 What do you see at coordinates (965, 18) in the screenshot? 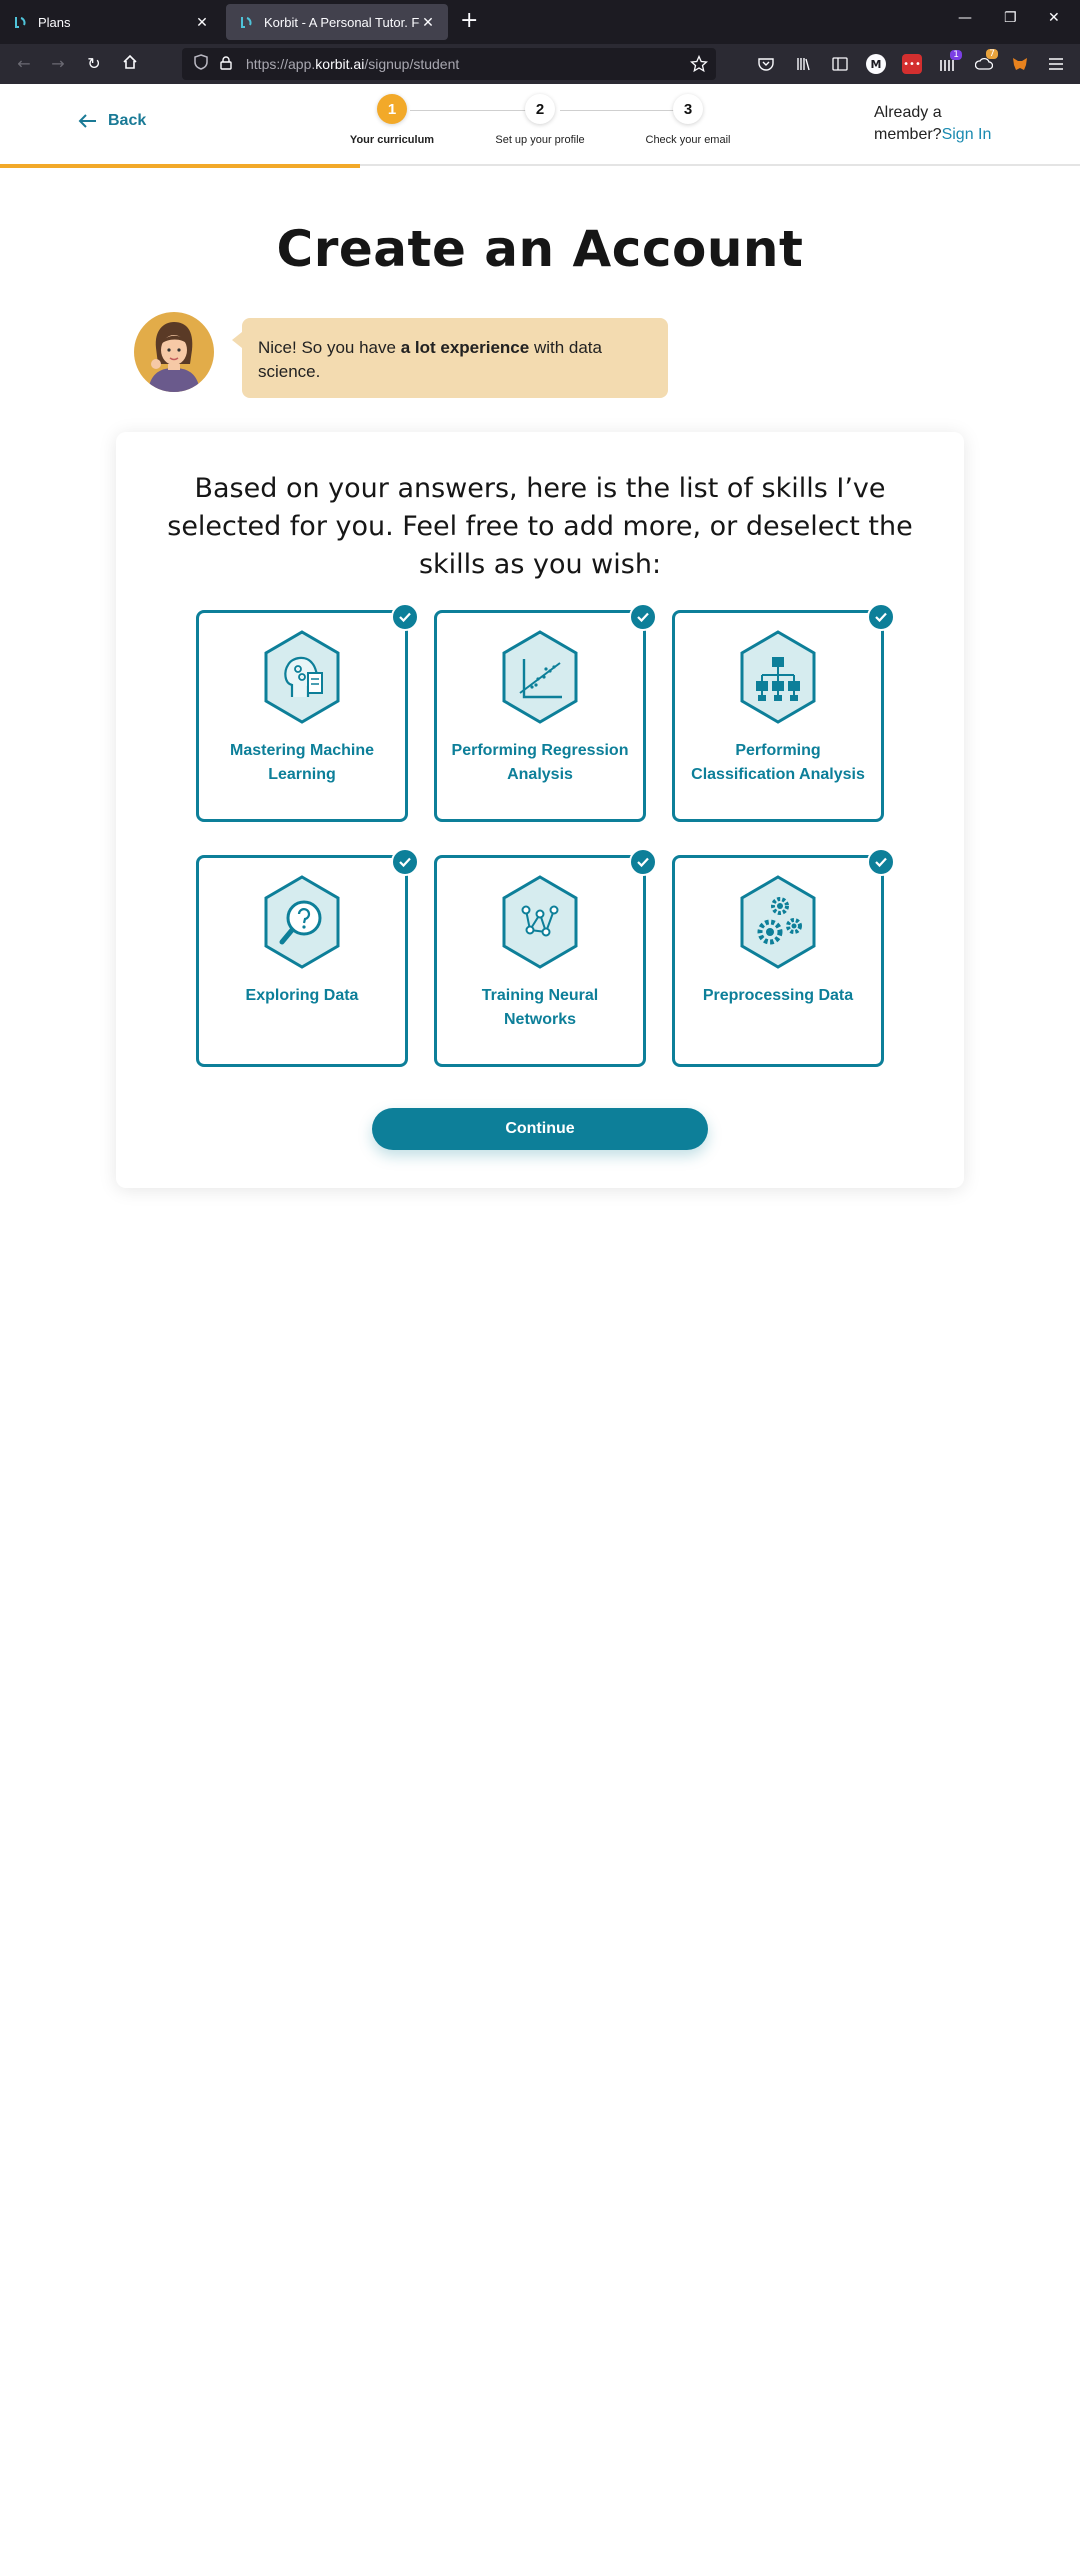
I see `window-minimize-button: —` at bounding box center [965, 18].